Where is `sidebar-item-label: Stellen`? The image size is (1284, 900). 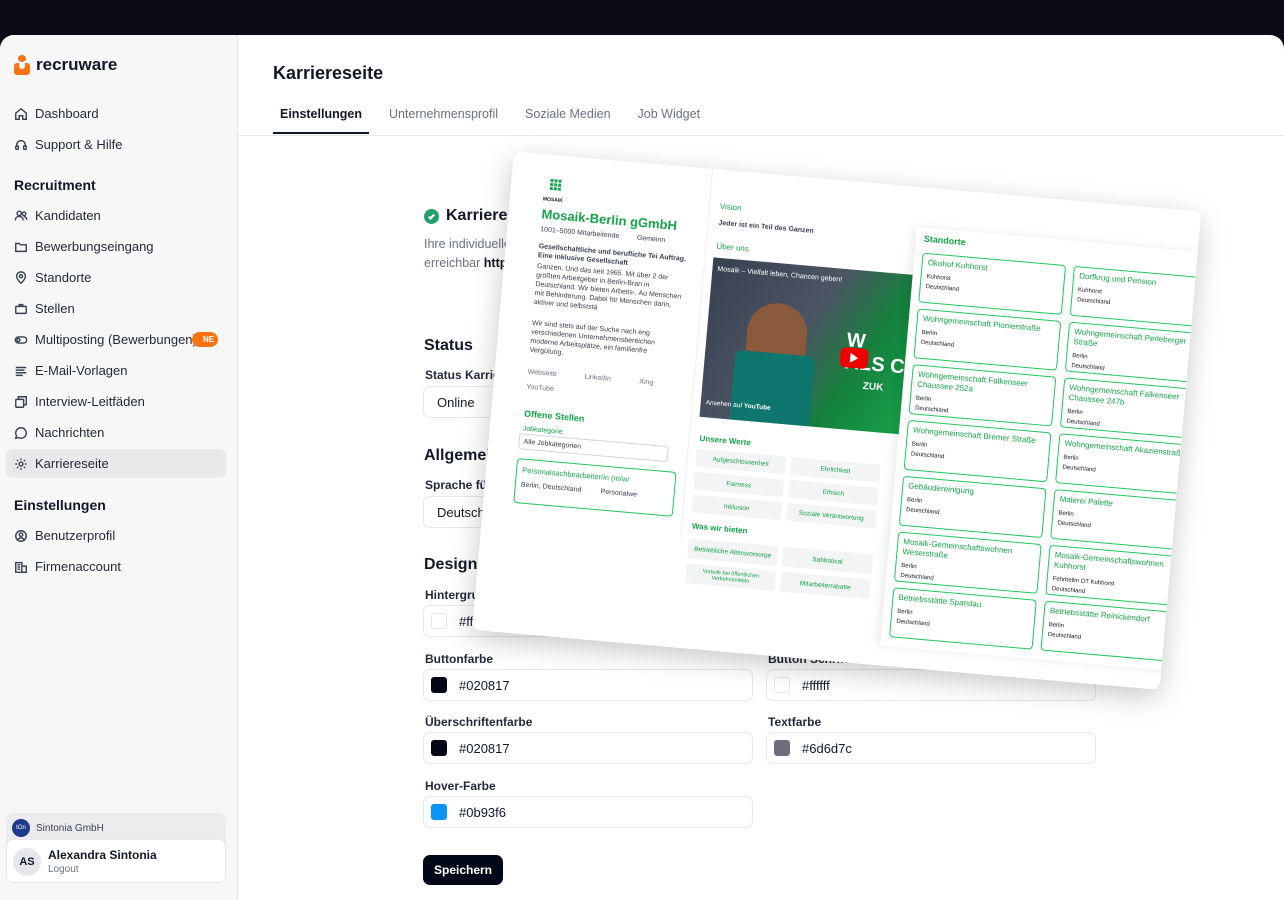 sidebar-item-label: Stellen is located at coordinates (55, 308).